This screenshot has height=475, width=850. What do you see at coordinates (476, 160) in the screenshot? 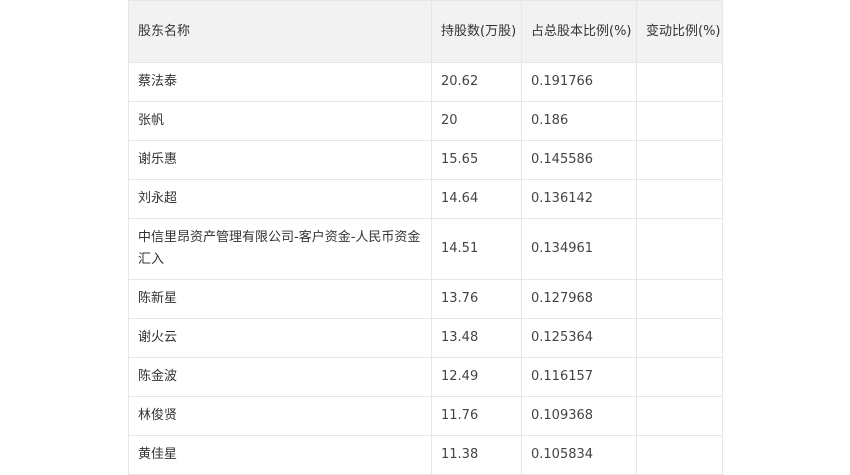
I see `cell-shares: 15.65` at bounding box center [476, 160].